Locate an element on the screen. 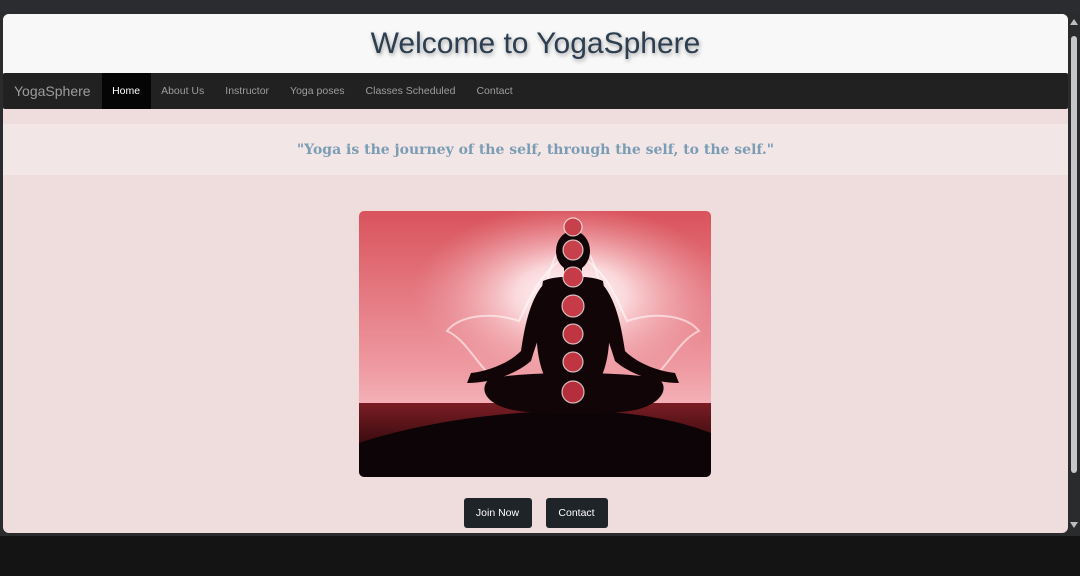 This screenshot has width=1080, height=576. nav-item-instructor: Instructor is located at coordinates (247, 91).